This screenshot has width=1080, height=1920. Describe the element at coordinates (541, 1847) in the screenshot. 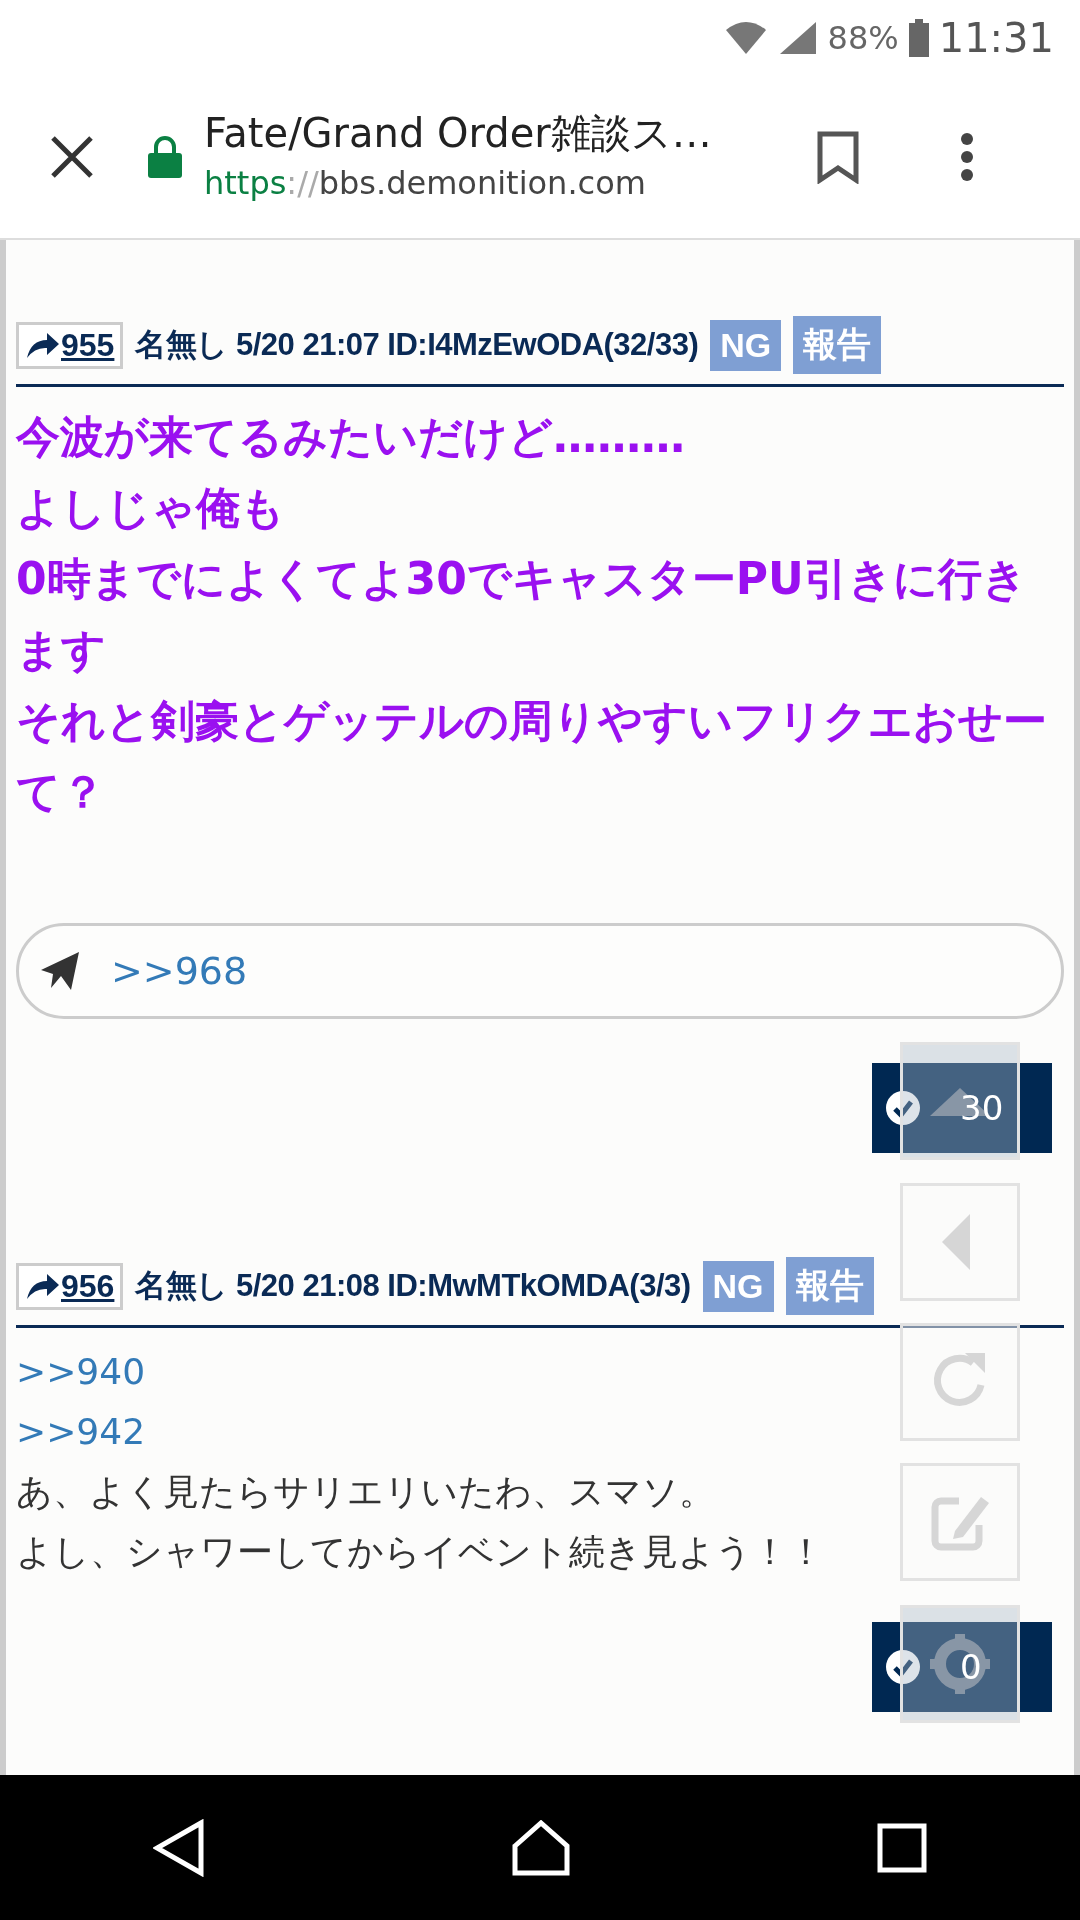

I see `home-icon` at that location.